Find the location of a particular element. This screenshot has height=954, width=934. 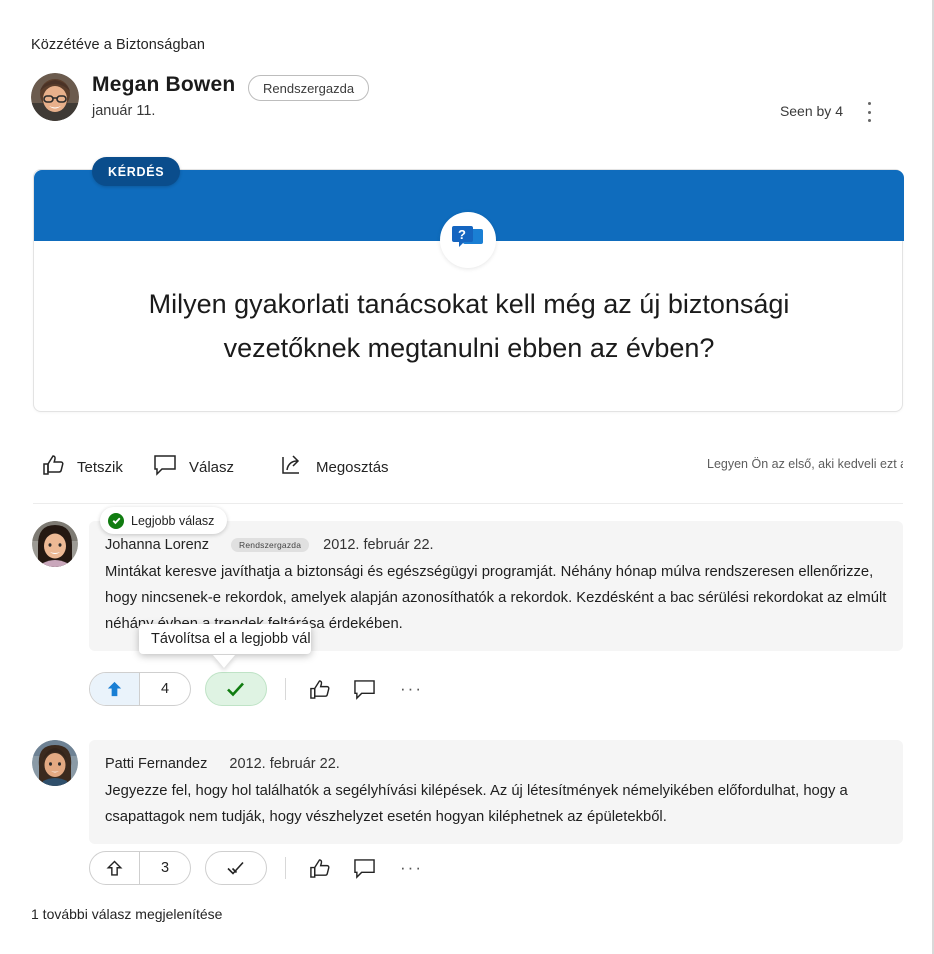

share-arrow-icon is located at coordinates (292, 467).